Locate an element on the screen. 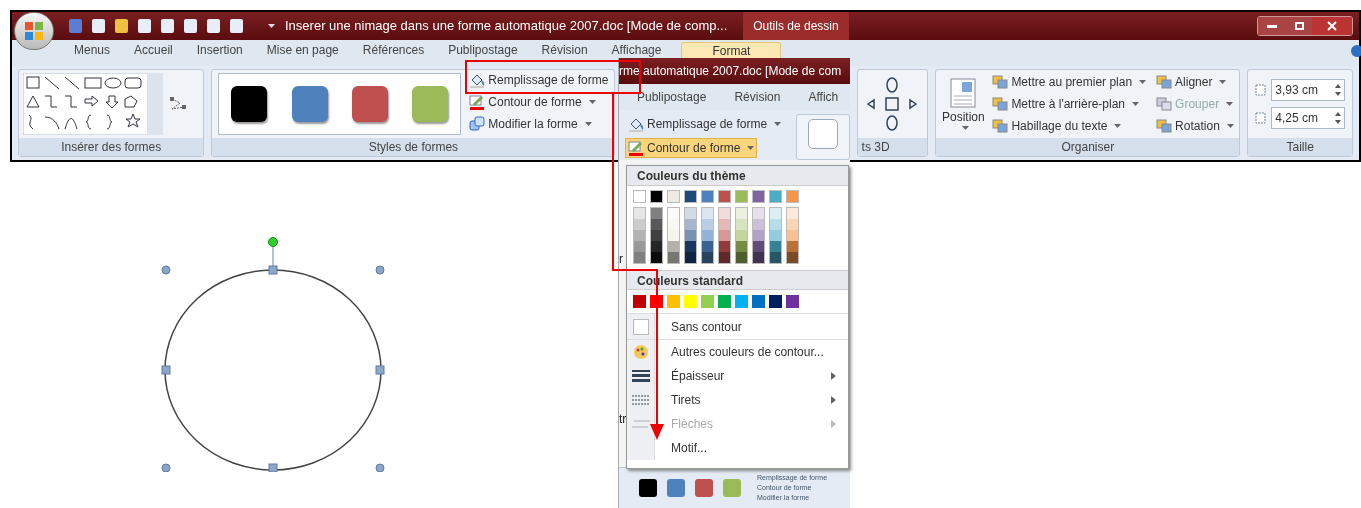  ribbon-command: Mettre à l'arrière-plan is located at coordinates (1069, 104).